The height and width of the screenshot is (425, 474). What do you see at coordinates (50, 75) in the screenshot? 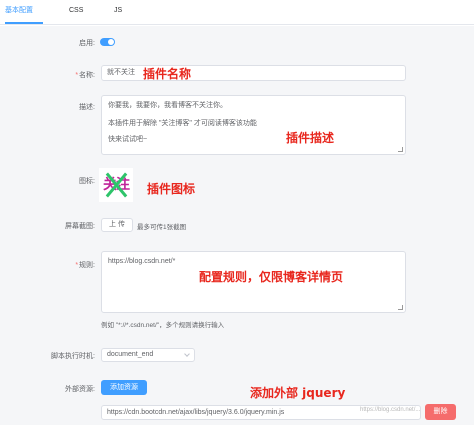
I see `name-label: *名称:` at bounding box center [50, 75].